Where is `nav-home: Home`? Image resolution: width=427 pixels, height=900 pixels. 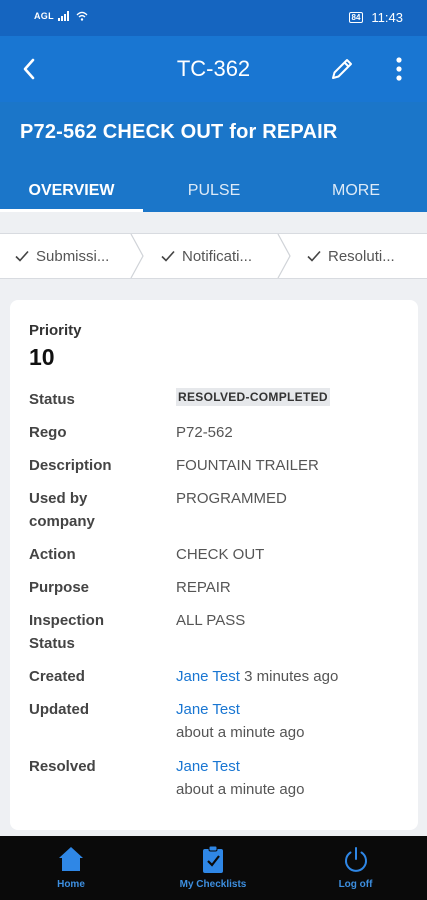
nav-home: Home is located at coordinates (71, 868).